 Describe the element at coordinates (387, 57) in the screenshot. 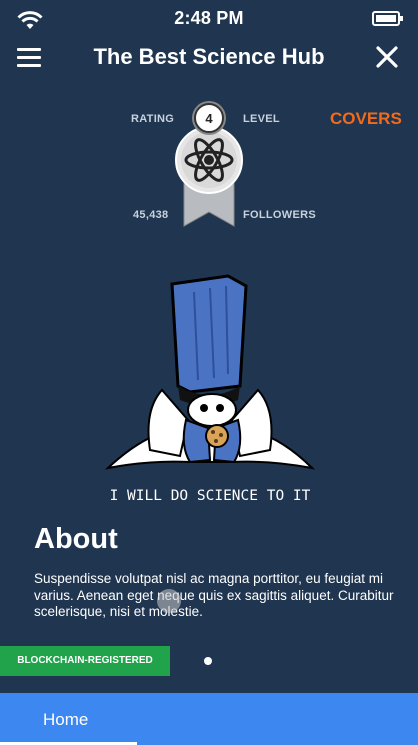

I see `close-icon` at that location.